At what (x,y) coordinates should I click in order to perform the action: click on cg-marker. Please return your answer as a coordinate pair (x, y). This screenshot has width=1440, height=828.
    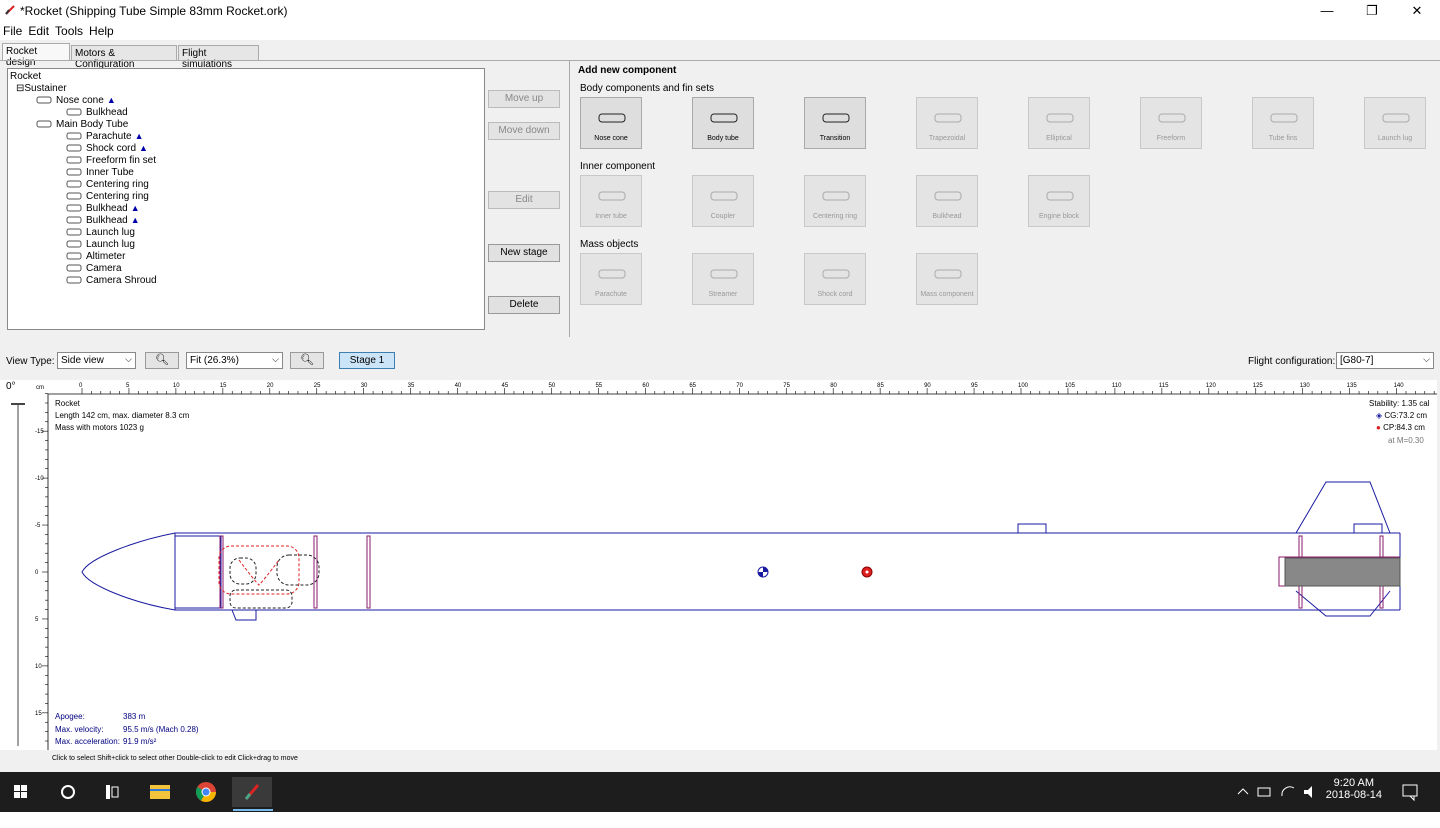
    Looking at the image, I should click on (763, 572).